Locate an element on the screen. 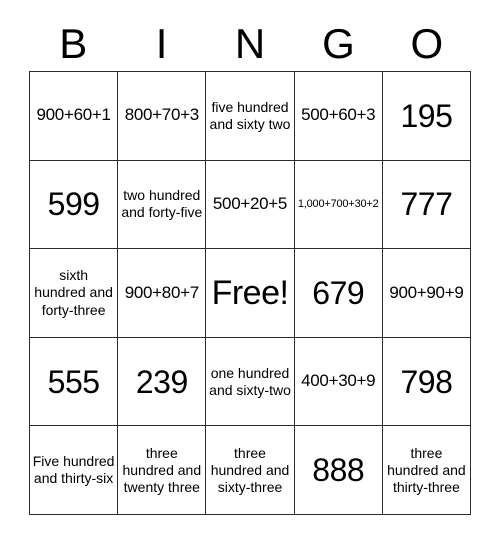 The height and width of the screenshot is (544, 500). bingo-header-letter-o: O is located at coordinates (427, 43).